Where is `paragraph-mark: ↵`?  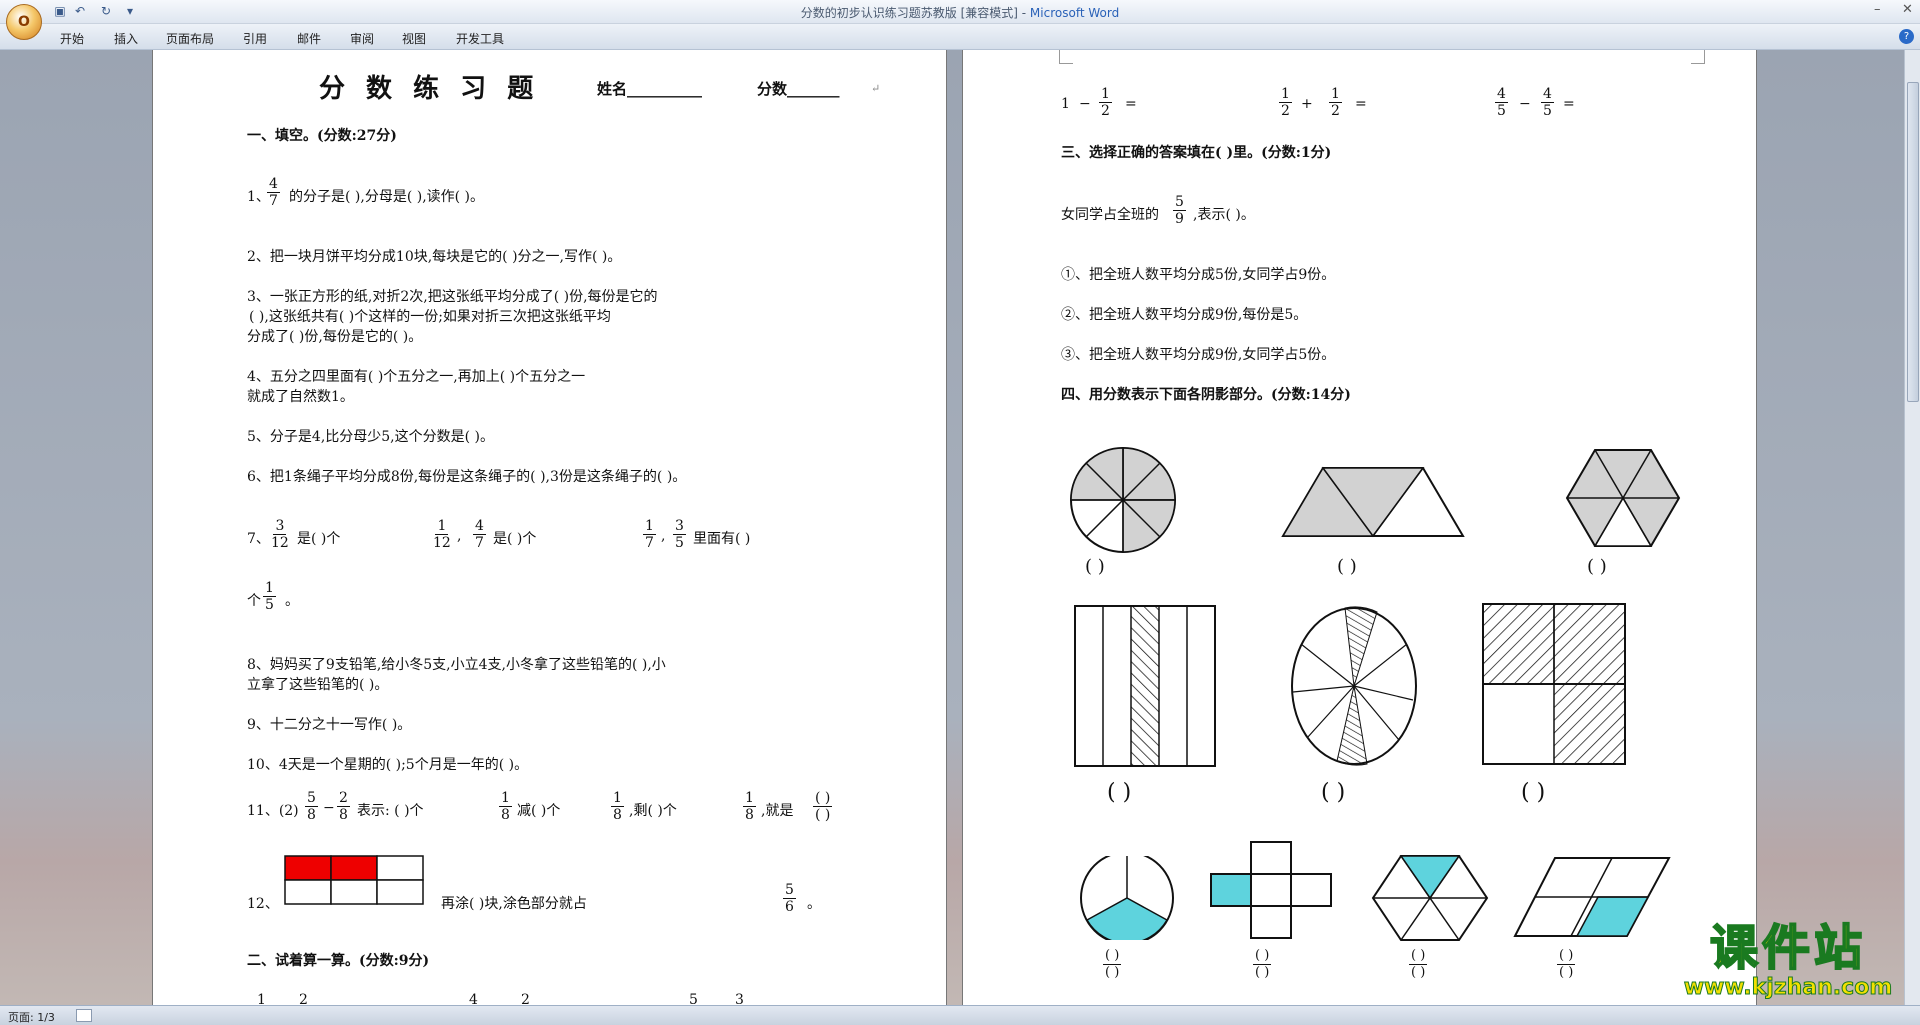
paragraph-mark: ↵ is located at coordinates (876, 88).